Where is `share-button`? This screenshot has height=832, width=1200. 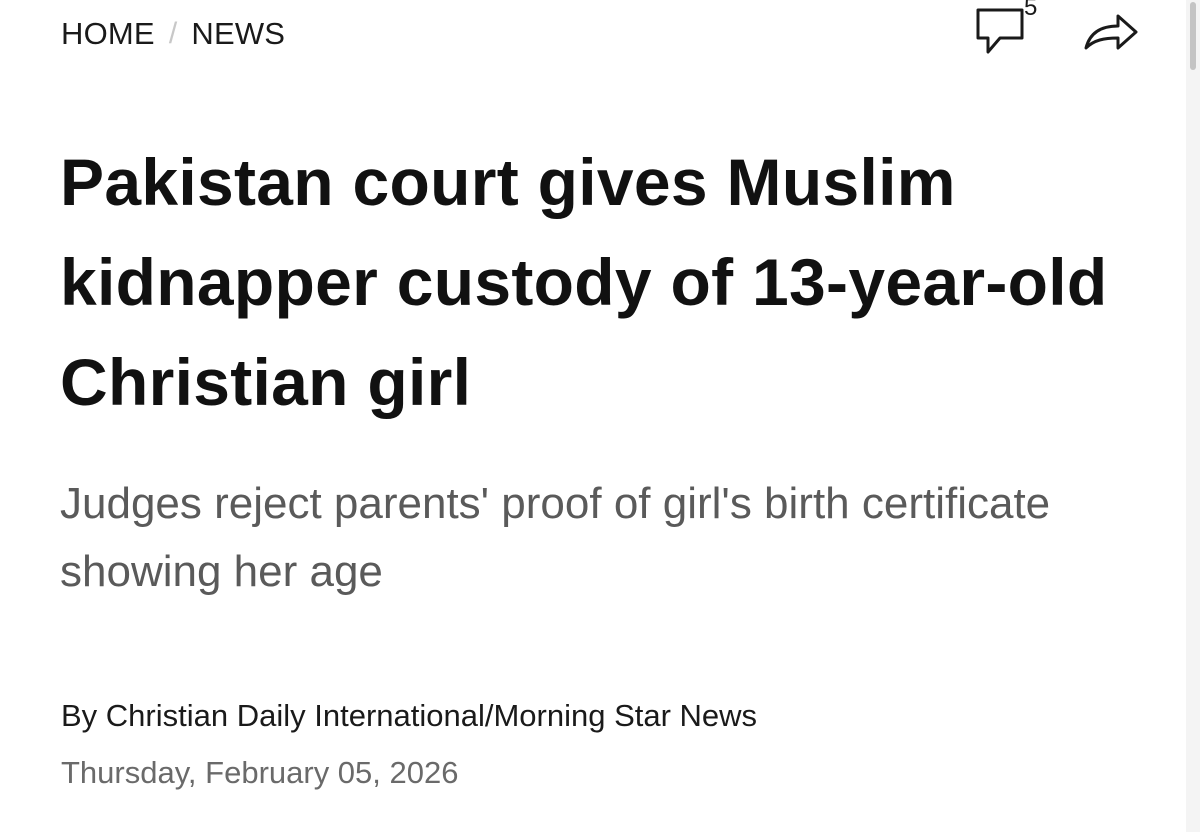 share-button is located at coordinates (1111, 32).